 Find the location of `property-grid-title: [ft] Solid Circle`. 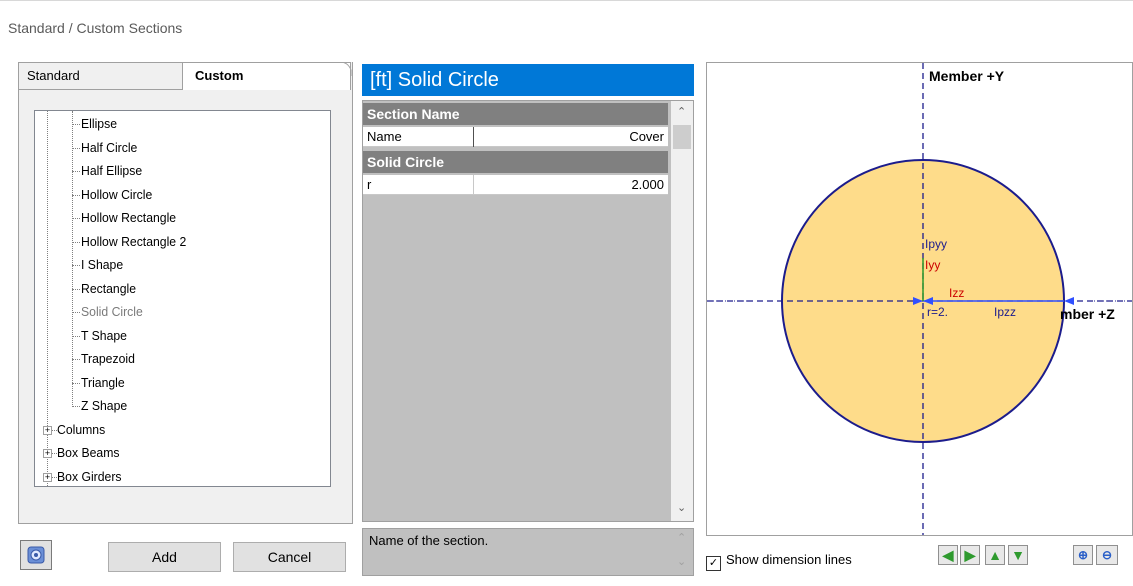

property-grid-title: [ft] Solid Circle is located at coordinates (528, 80).